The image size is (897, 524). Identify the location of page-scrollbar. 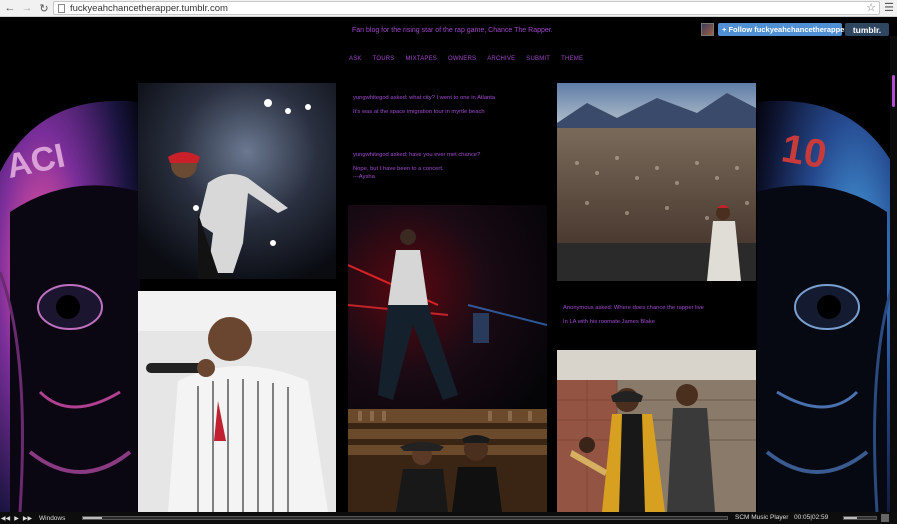
(893, 274).